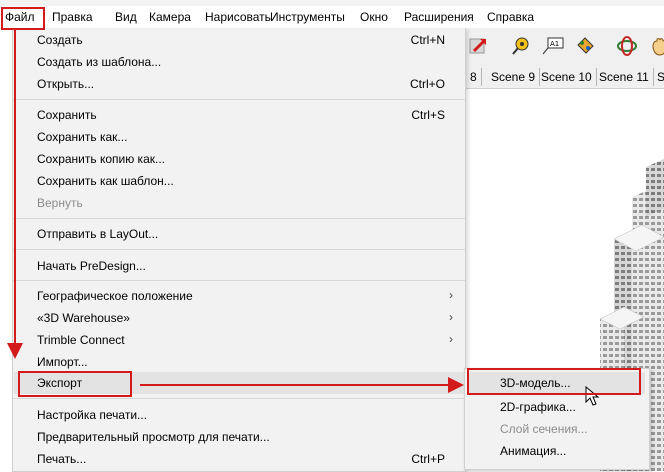 Image resolution: width=664 pixels, height=472 pixels. I want to click on menu-draw: Нарисовать, so click(238, 17).